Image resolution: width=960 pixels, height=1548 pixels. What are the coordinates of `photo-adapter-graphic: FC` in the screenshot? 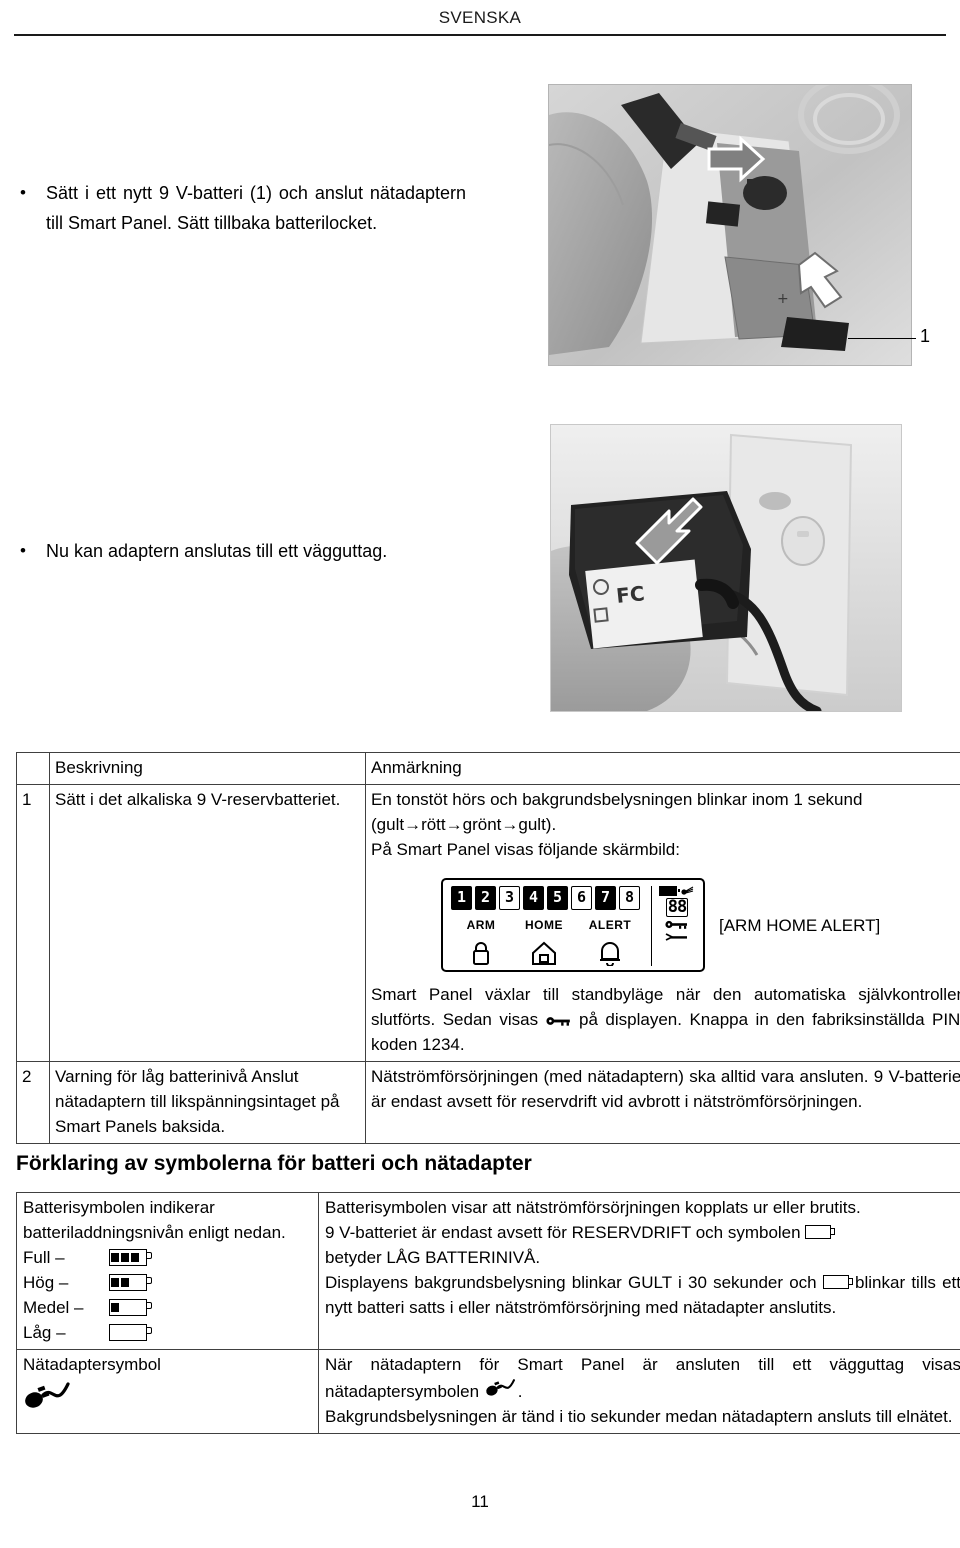 It's located at (726, 568).